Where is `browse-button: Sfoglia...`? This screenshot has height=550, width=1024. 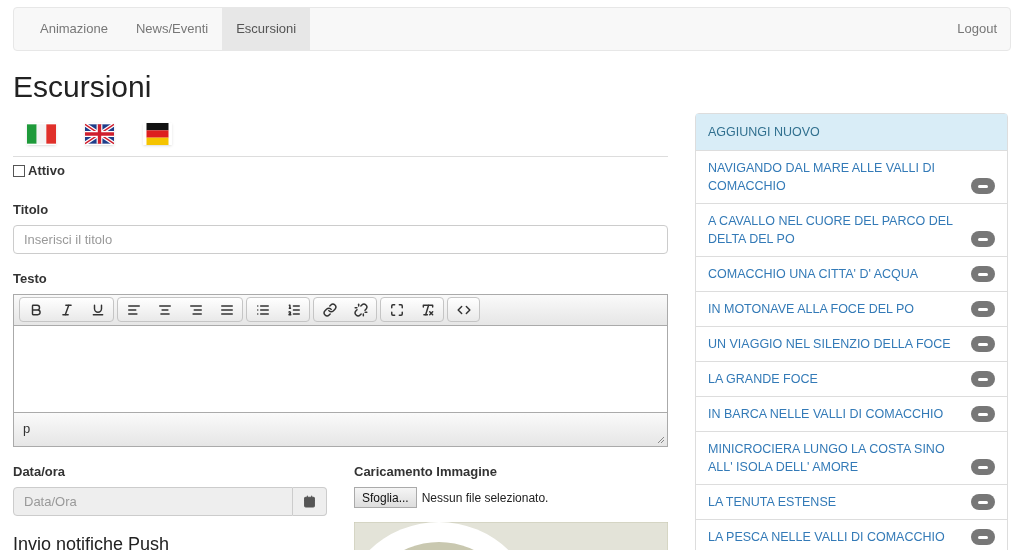 browse-button: Sfoglia... is located at coordinates (385, 497).